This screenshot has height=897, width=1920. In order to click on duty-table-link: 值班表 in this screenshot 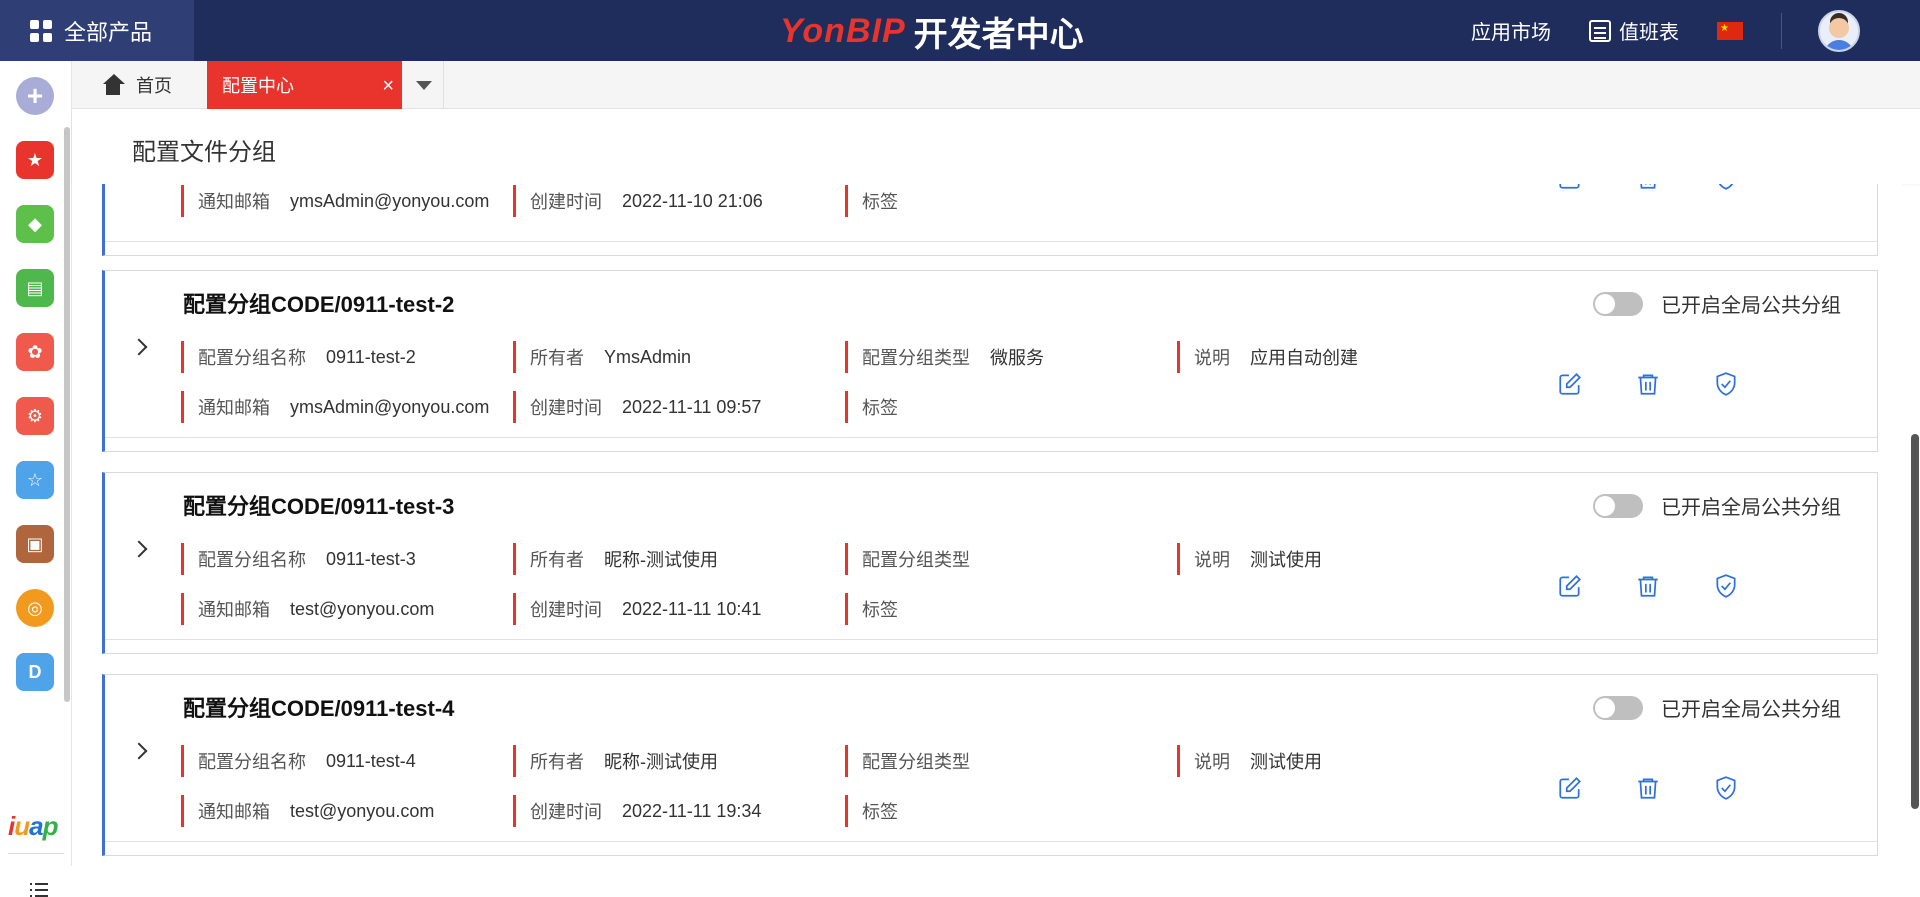, I will do `click(1634, 30)`.